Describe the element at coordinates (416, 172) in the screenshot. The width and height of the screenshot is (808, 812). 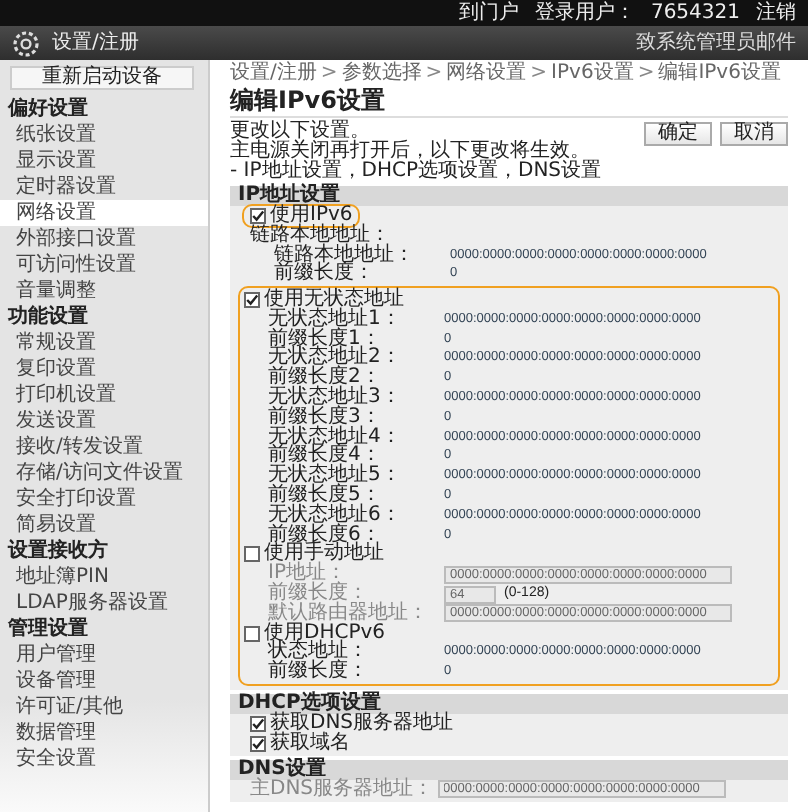
I see `note-text: - IP地址设置，DHCP选项设置，DNS设置` at that location.